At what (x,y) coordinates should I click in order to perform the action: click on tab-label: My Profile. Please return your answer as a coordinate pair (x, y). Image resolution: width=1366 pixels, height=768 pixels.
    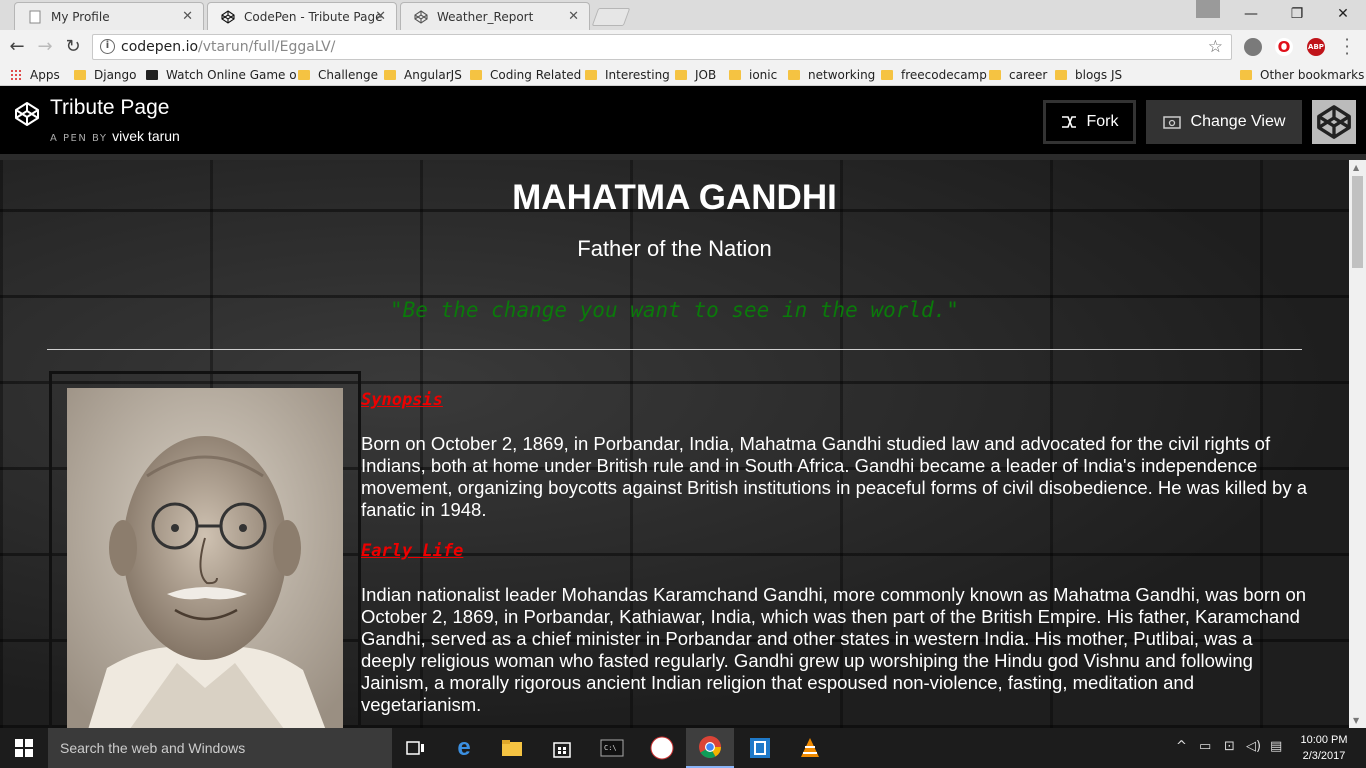
    Looking at the image, I should click on (80, 16).